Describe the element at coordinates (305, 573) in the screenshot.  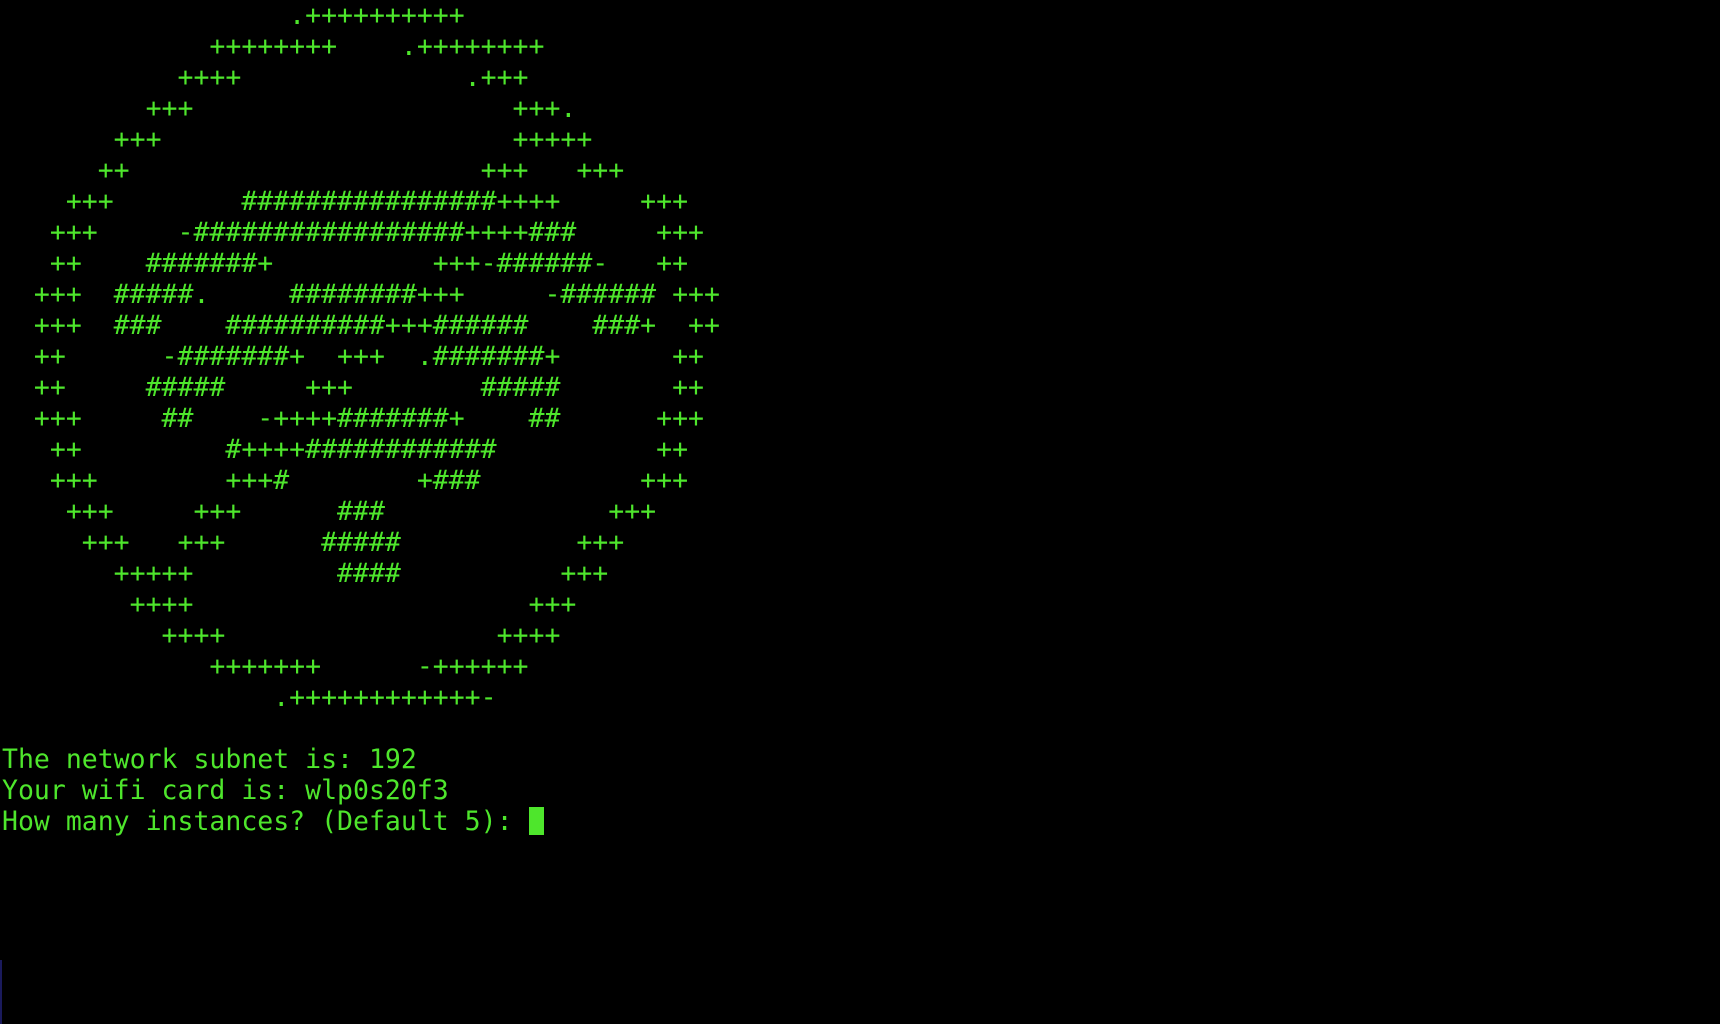
I see `ascii-art-line: +++++ #### +++` at that location.